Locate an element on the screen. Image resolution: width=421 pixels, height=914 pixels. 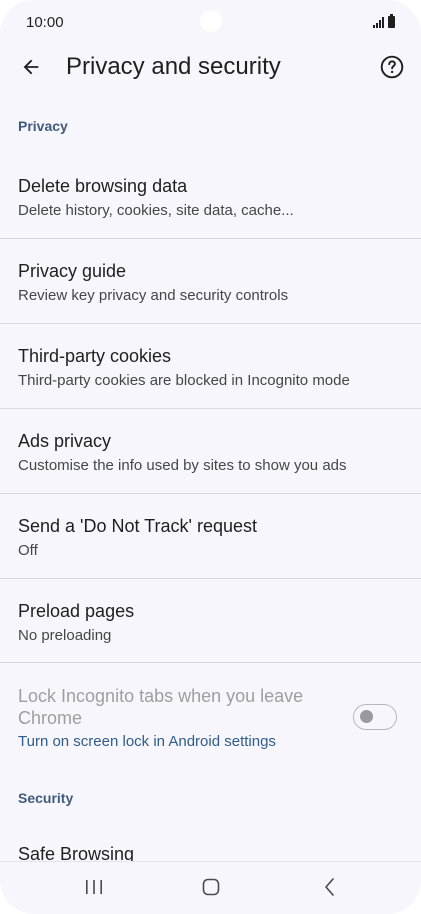
toggle-knob is located at coordinates (366, 716).